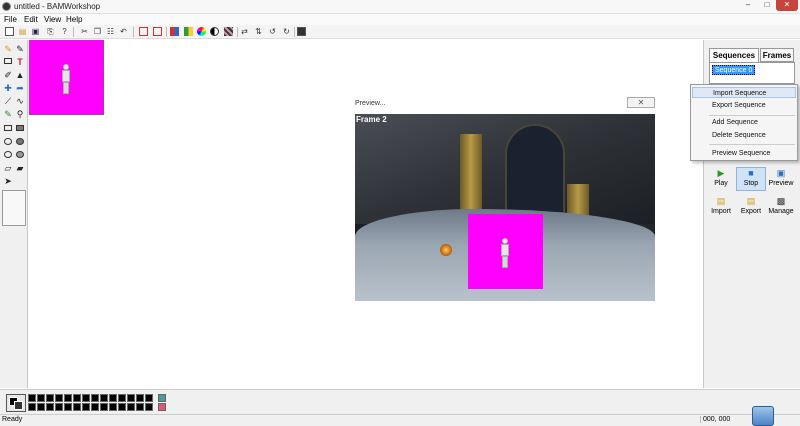 The width and height of the screenshot is (800, 426). I want to click on tiles-icon, so click(188, 31).